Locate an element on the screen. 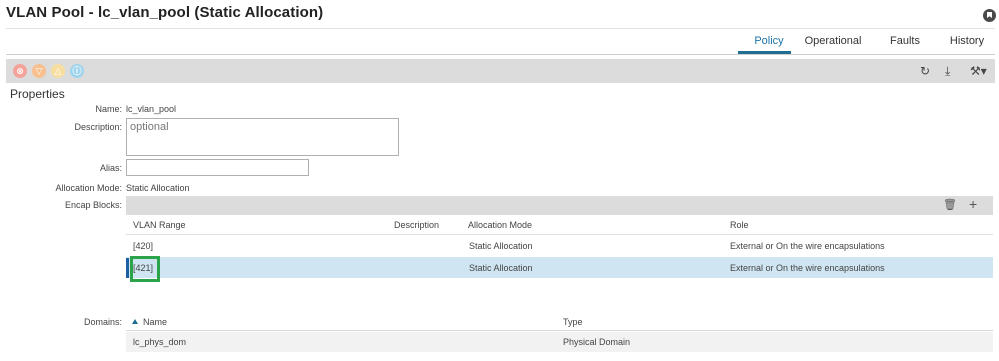  description-field: optional is located at coordinates (262, 137).